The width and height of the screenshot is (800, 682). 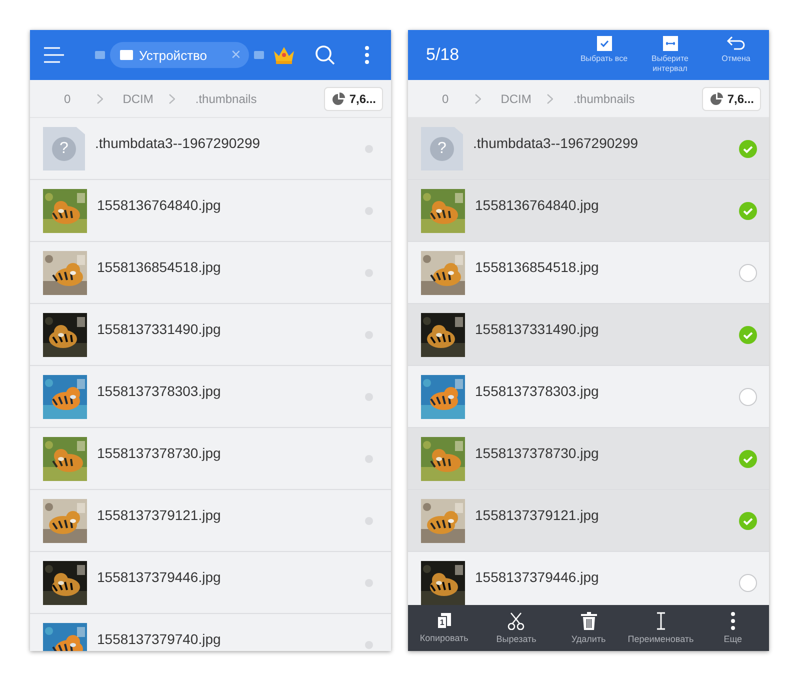 What do you see at coordinates (604, 43) in the screenshot?
I see `checkbox-icon` at bounding box center [604, 43].